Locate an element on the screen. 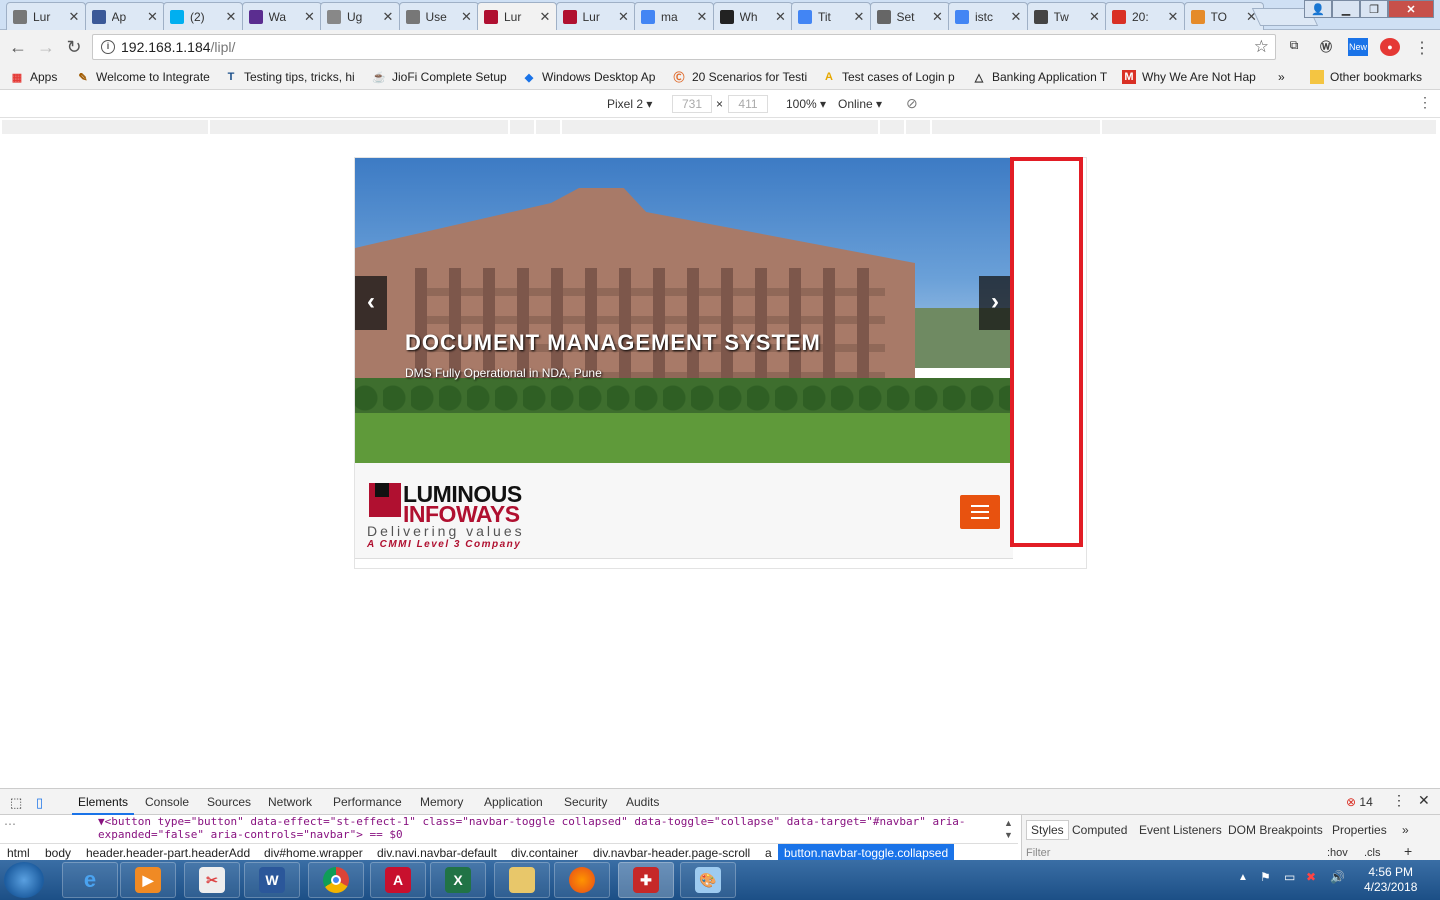 The height and width of the screenshot is (900, 1440). browser-tab: Set ✕ is located at coordinates (909, 16).